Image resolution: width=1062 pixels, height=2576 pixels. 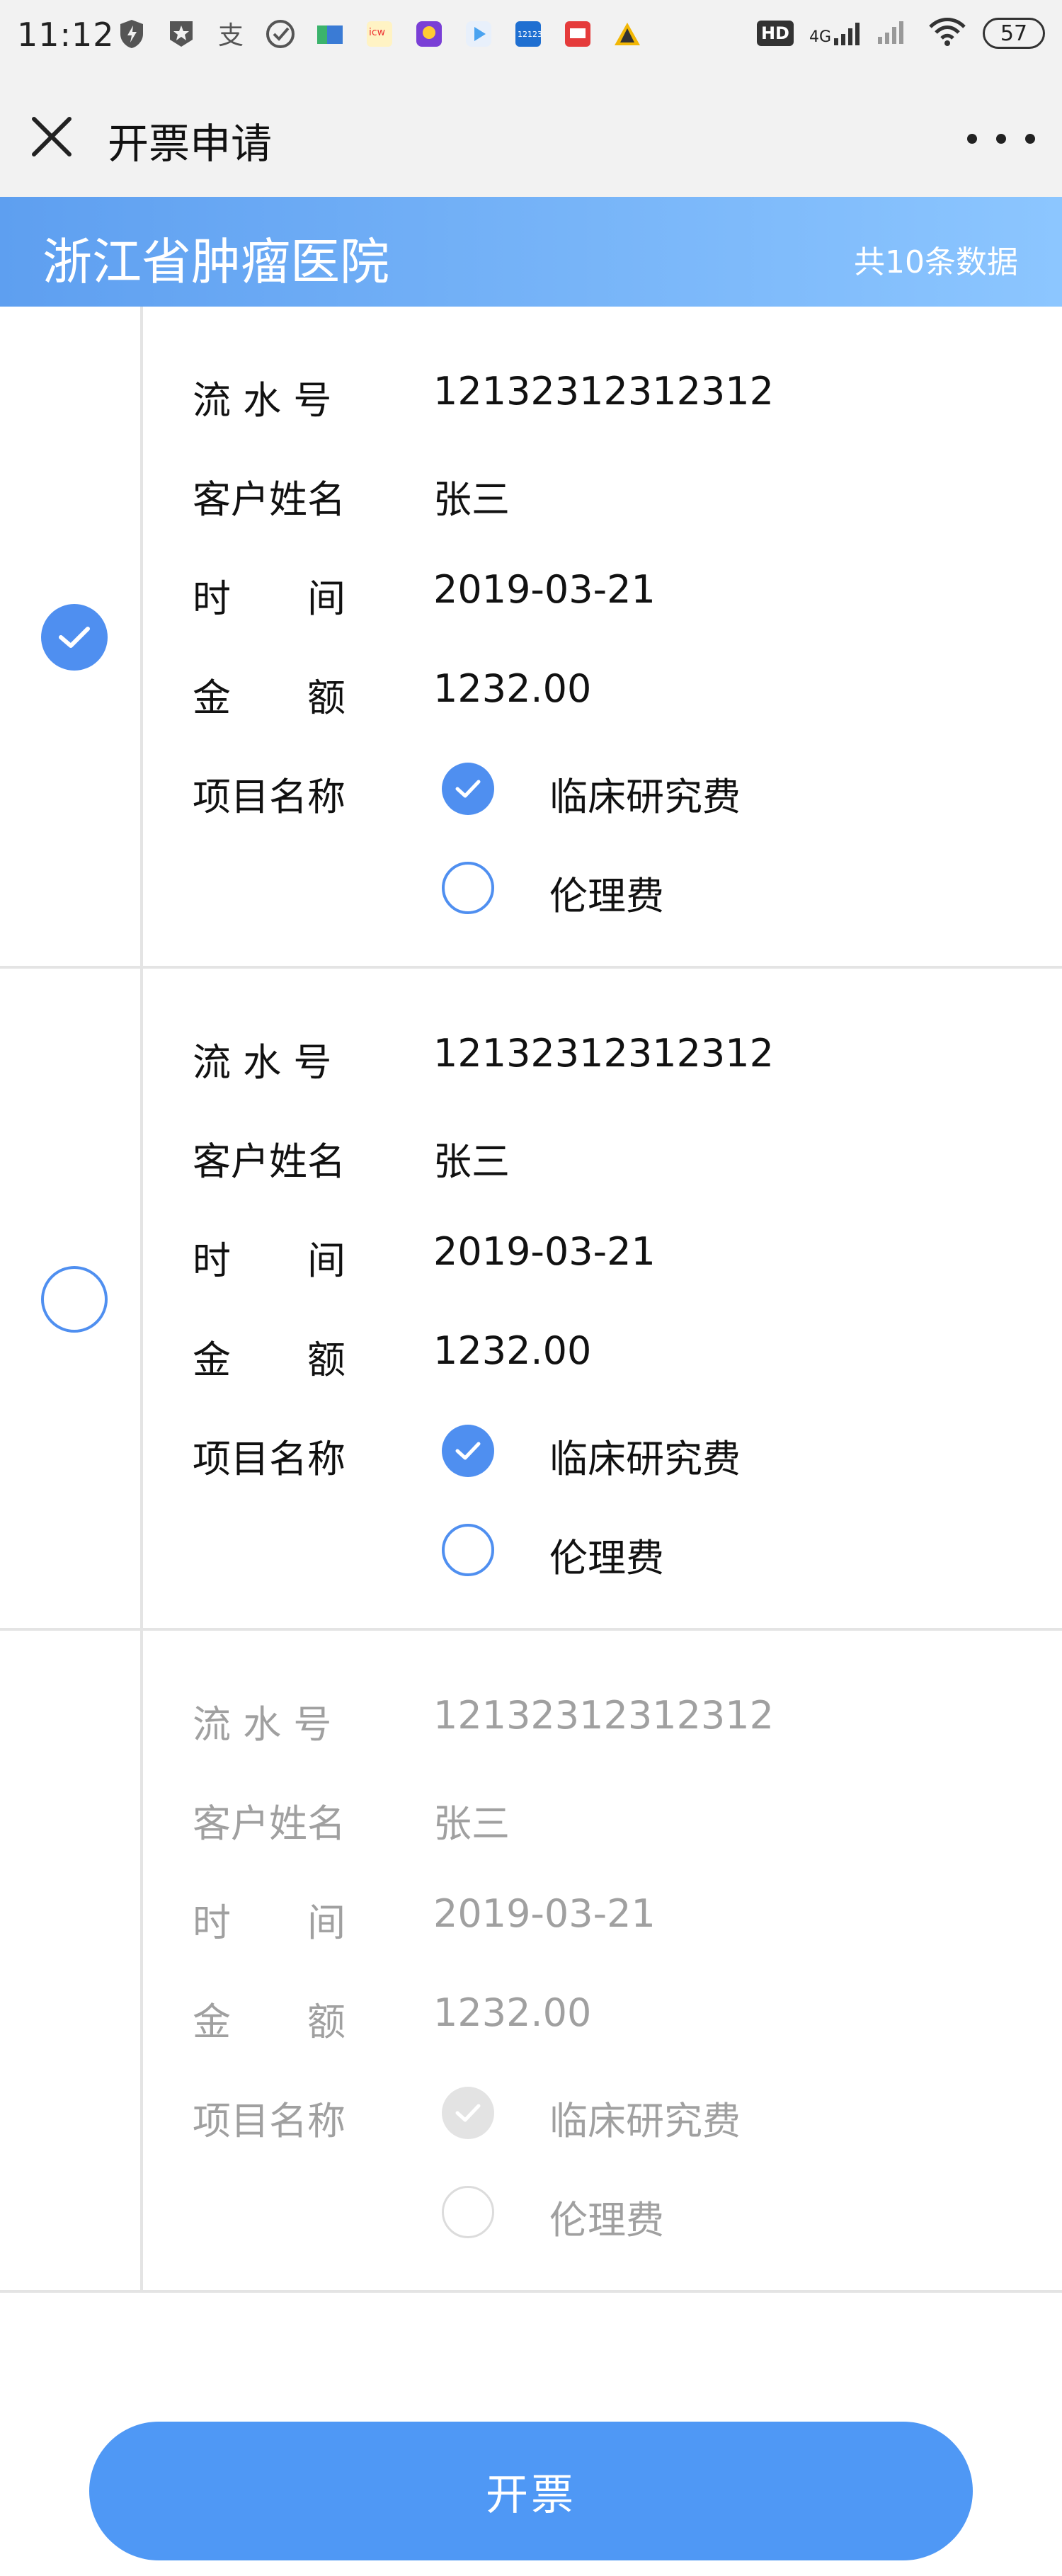 What do you see at coordinates (1014, 33) in the screenshot?
I see `battery-indicator: 57` at bounding box center [1014, 33].